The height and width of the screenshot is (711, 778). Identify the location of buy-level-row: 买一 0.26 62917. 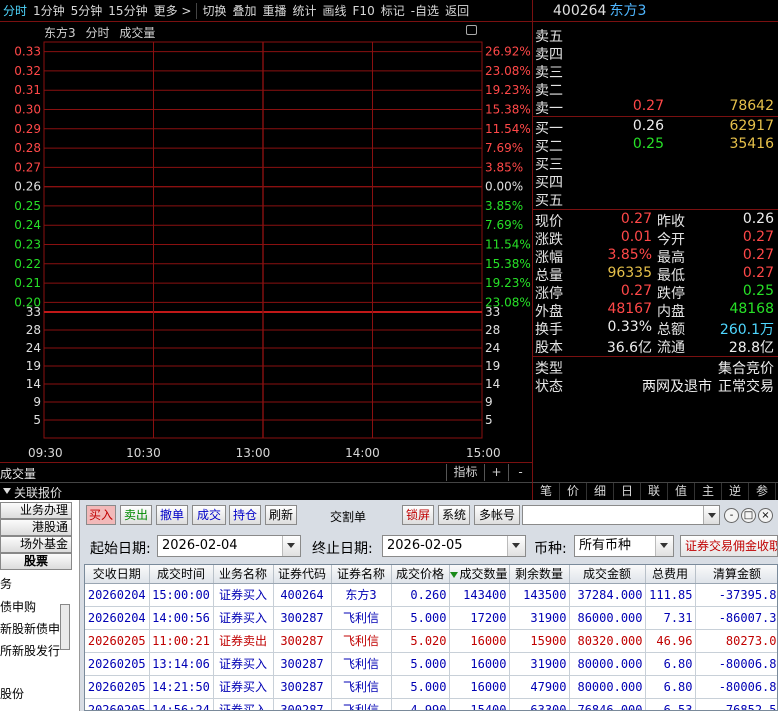
(655, 127).